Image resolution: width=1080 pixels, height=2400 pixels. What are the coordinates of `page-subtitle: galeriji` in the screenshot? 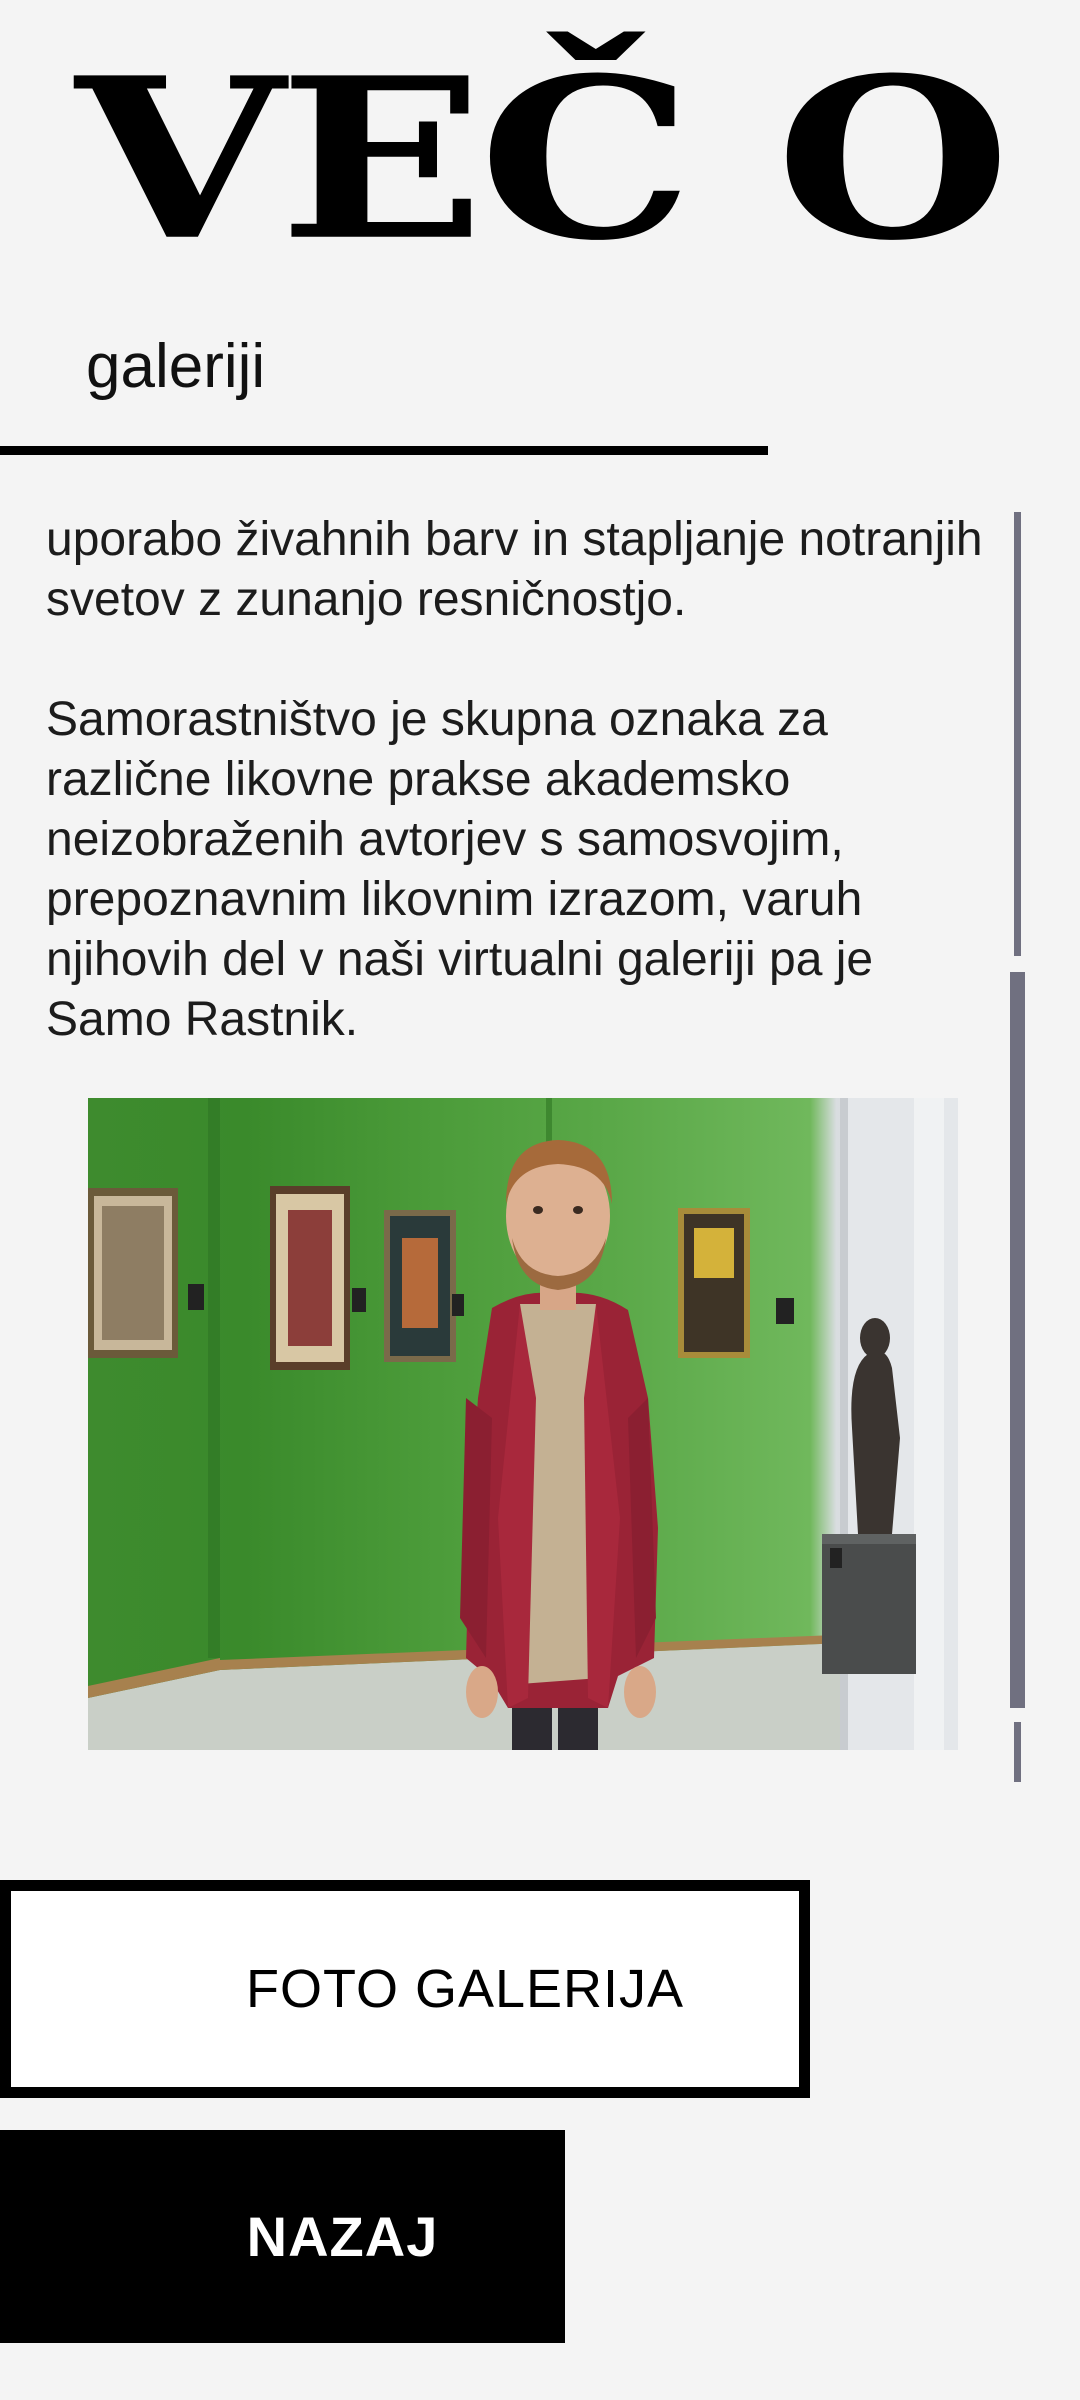 It's located at (176, 366).